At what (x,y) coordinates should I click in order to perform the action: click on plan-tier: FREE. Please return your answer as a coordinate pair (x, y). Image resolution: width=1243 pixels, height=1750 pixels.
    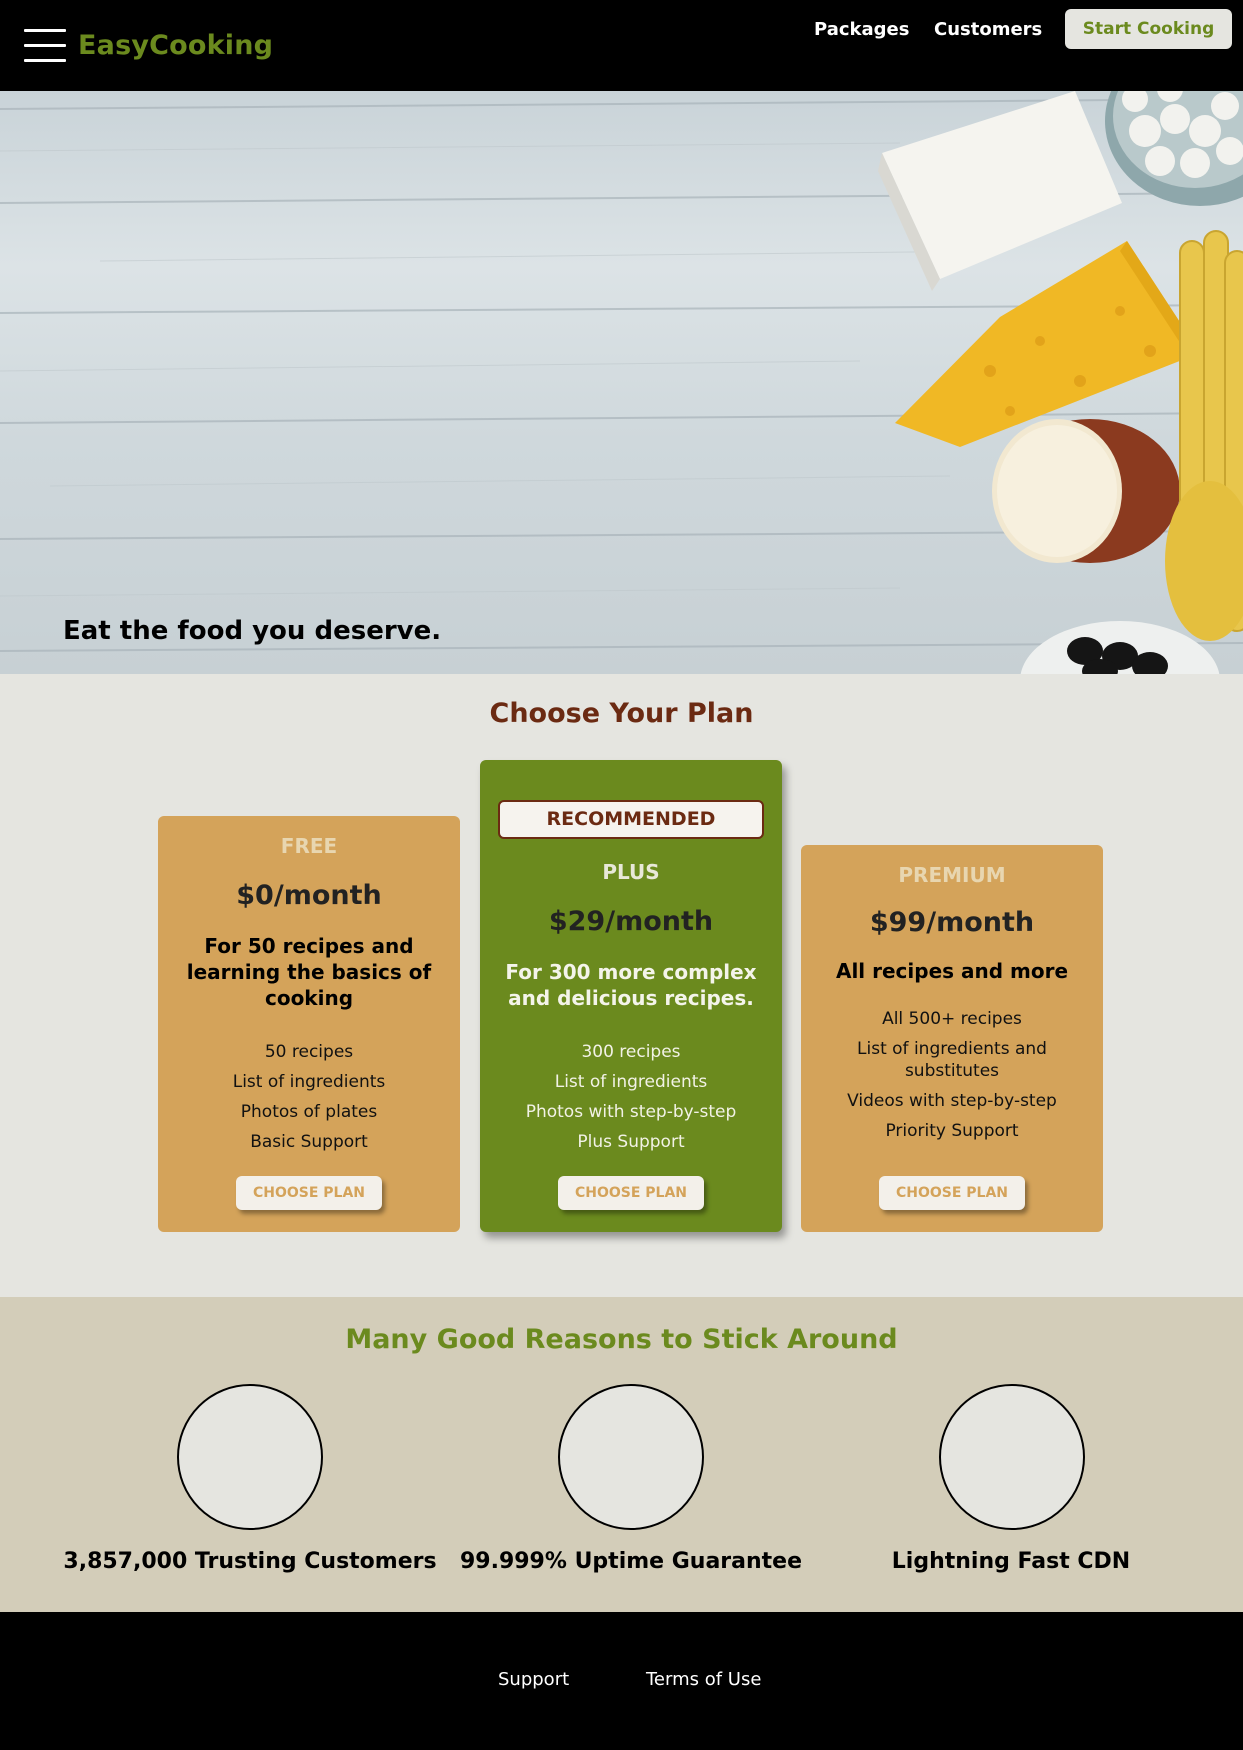
    Looking at the image, I should click on (309, 846).